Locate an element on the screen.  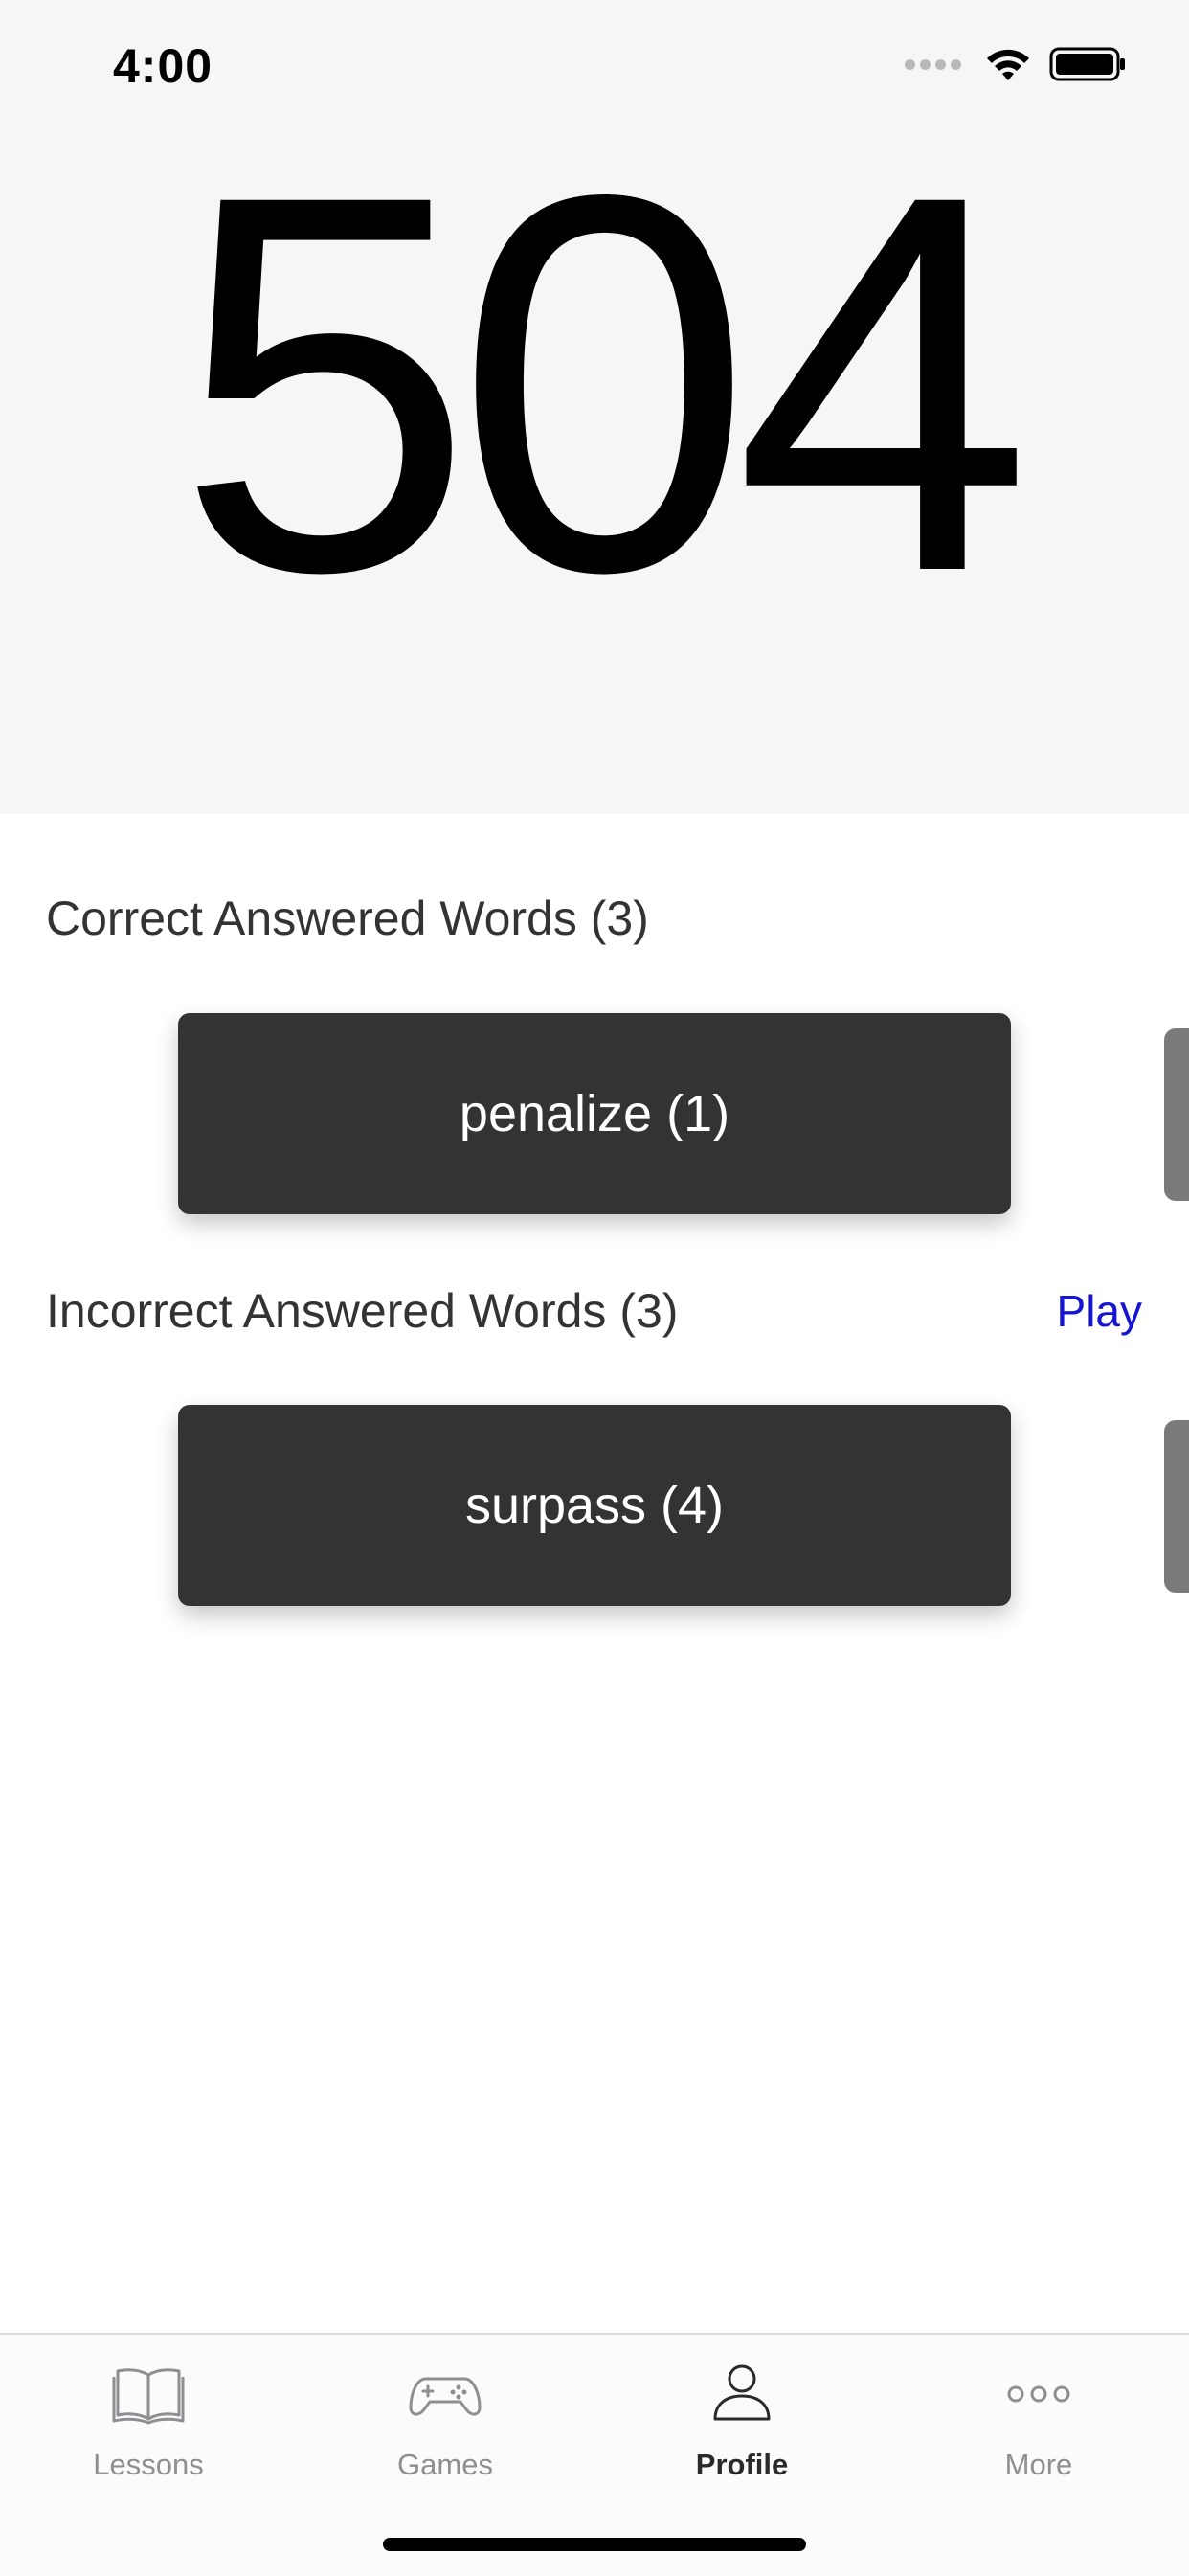
tab-games: Games is located at coordinates (445, 2430).